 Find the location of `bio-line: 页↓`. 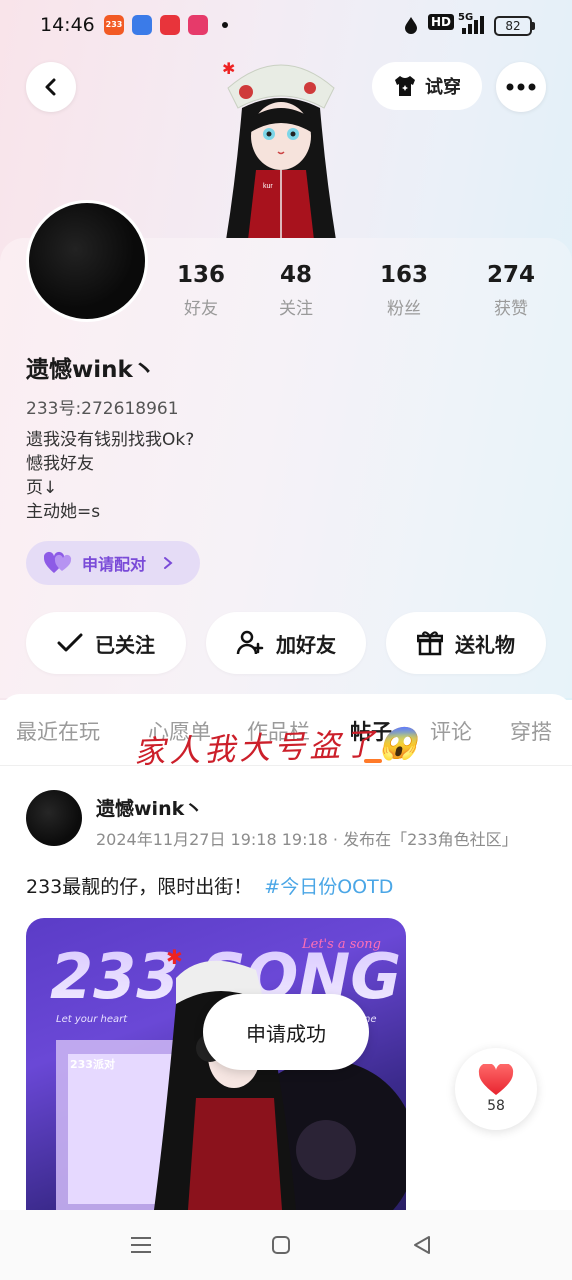

bio-line: 页↓ is located at coordinates (42, 488).